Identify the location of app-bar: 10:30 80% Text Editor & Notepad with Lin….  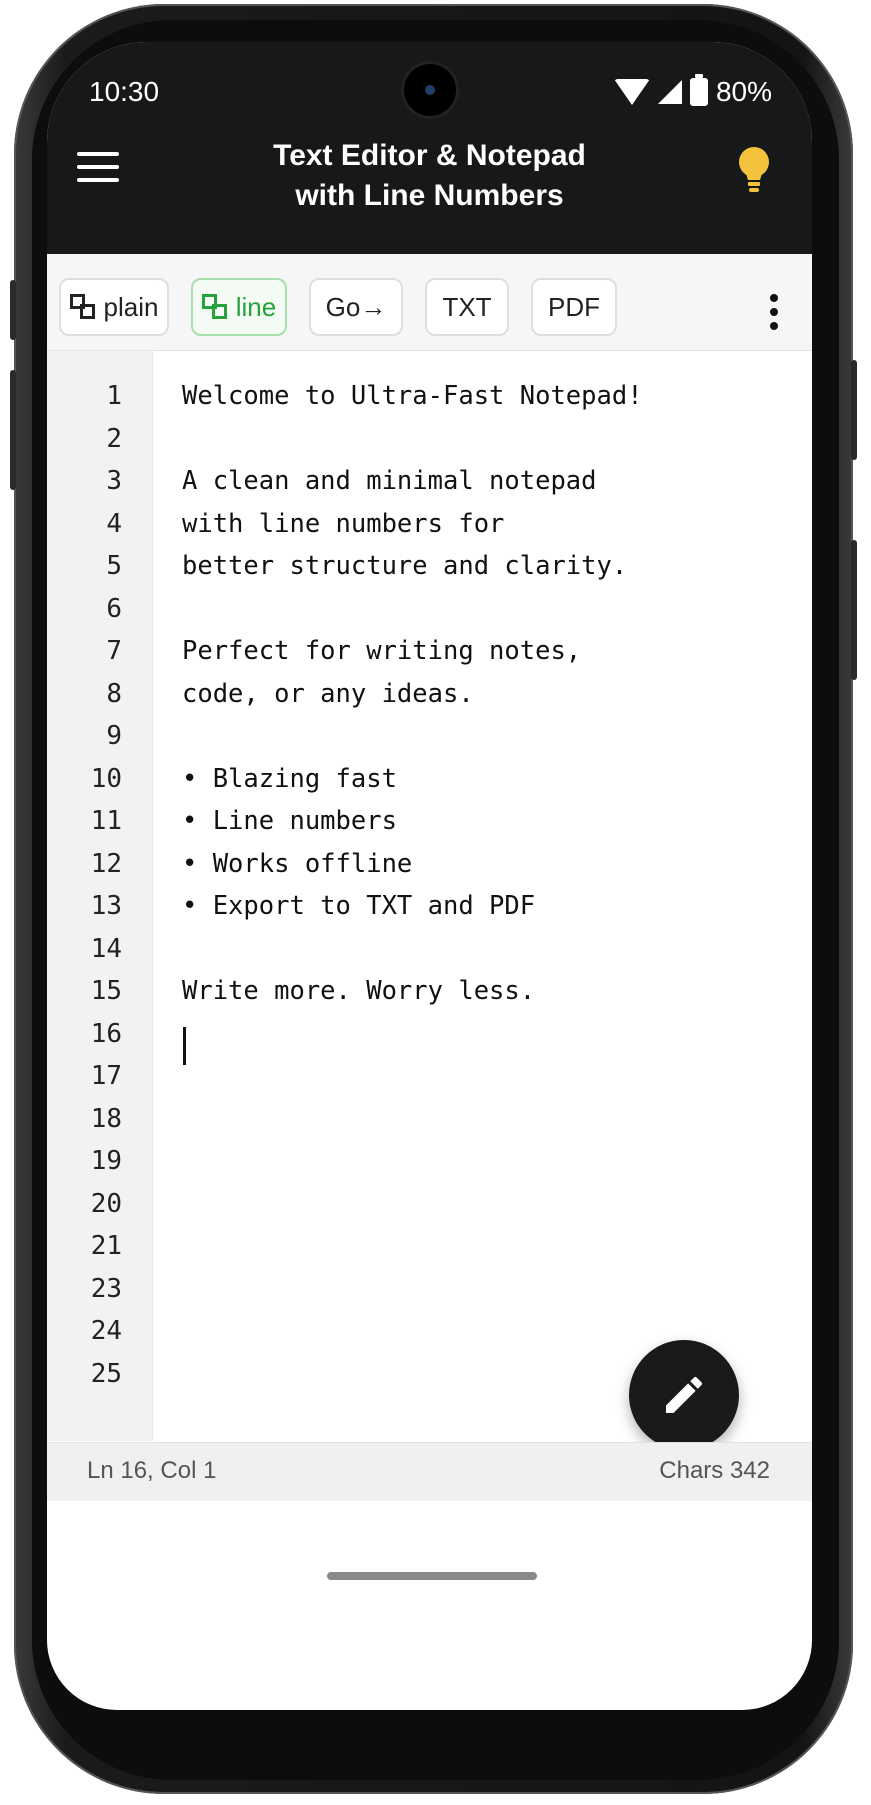
(429, 148).